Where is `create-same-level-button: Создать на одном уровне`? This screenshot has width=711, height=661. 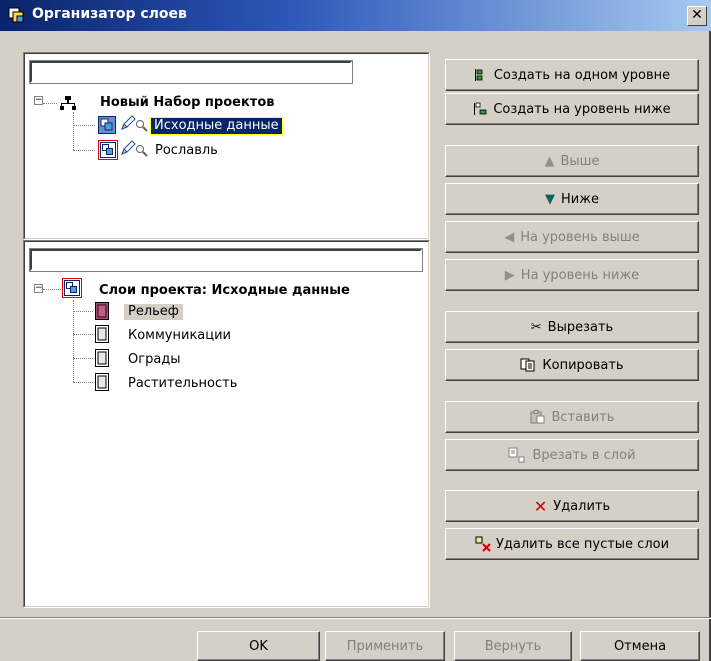
create-same-level-button: Создать на одном уровне is located at coordinates (572, 75).